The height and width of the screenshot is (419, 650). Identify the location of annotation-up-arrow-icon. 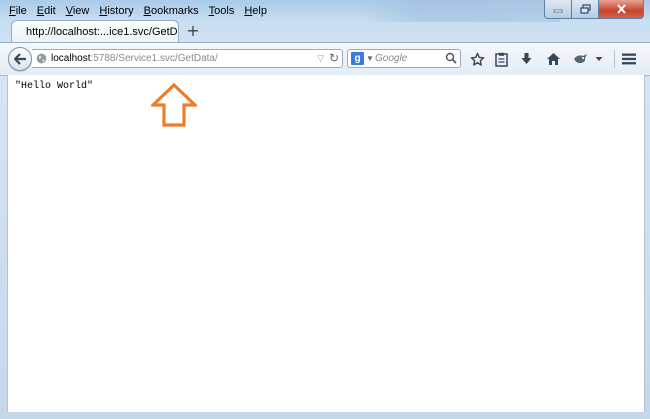
(174, 105).